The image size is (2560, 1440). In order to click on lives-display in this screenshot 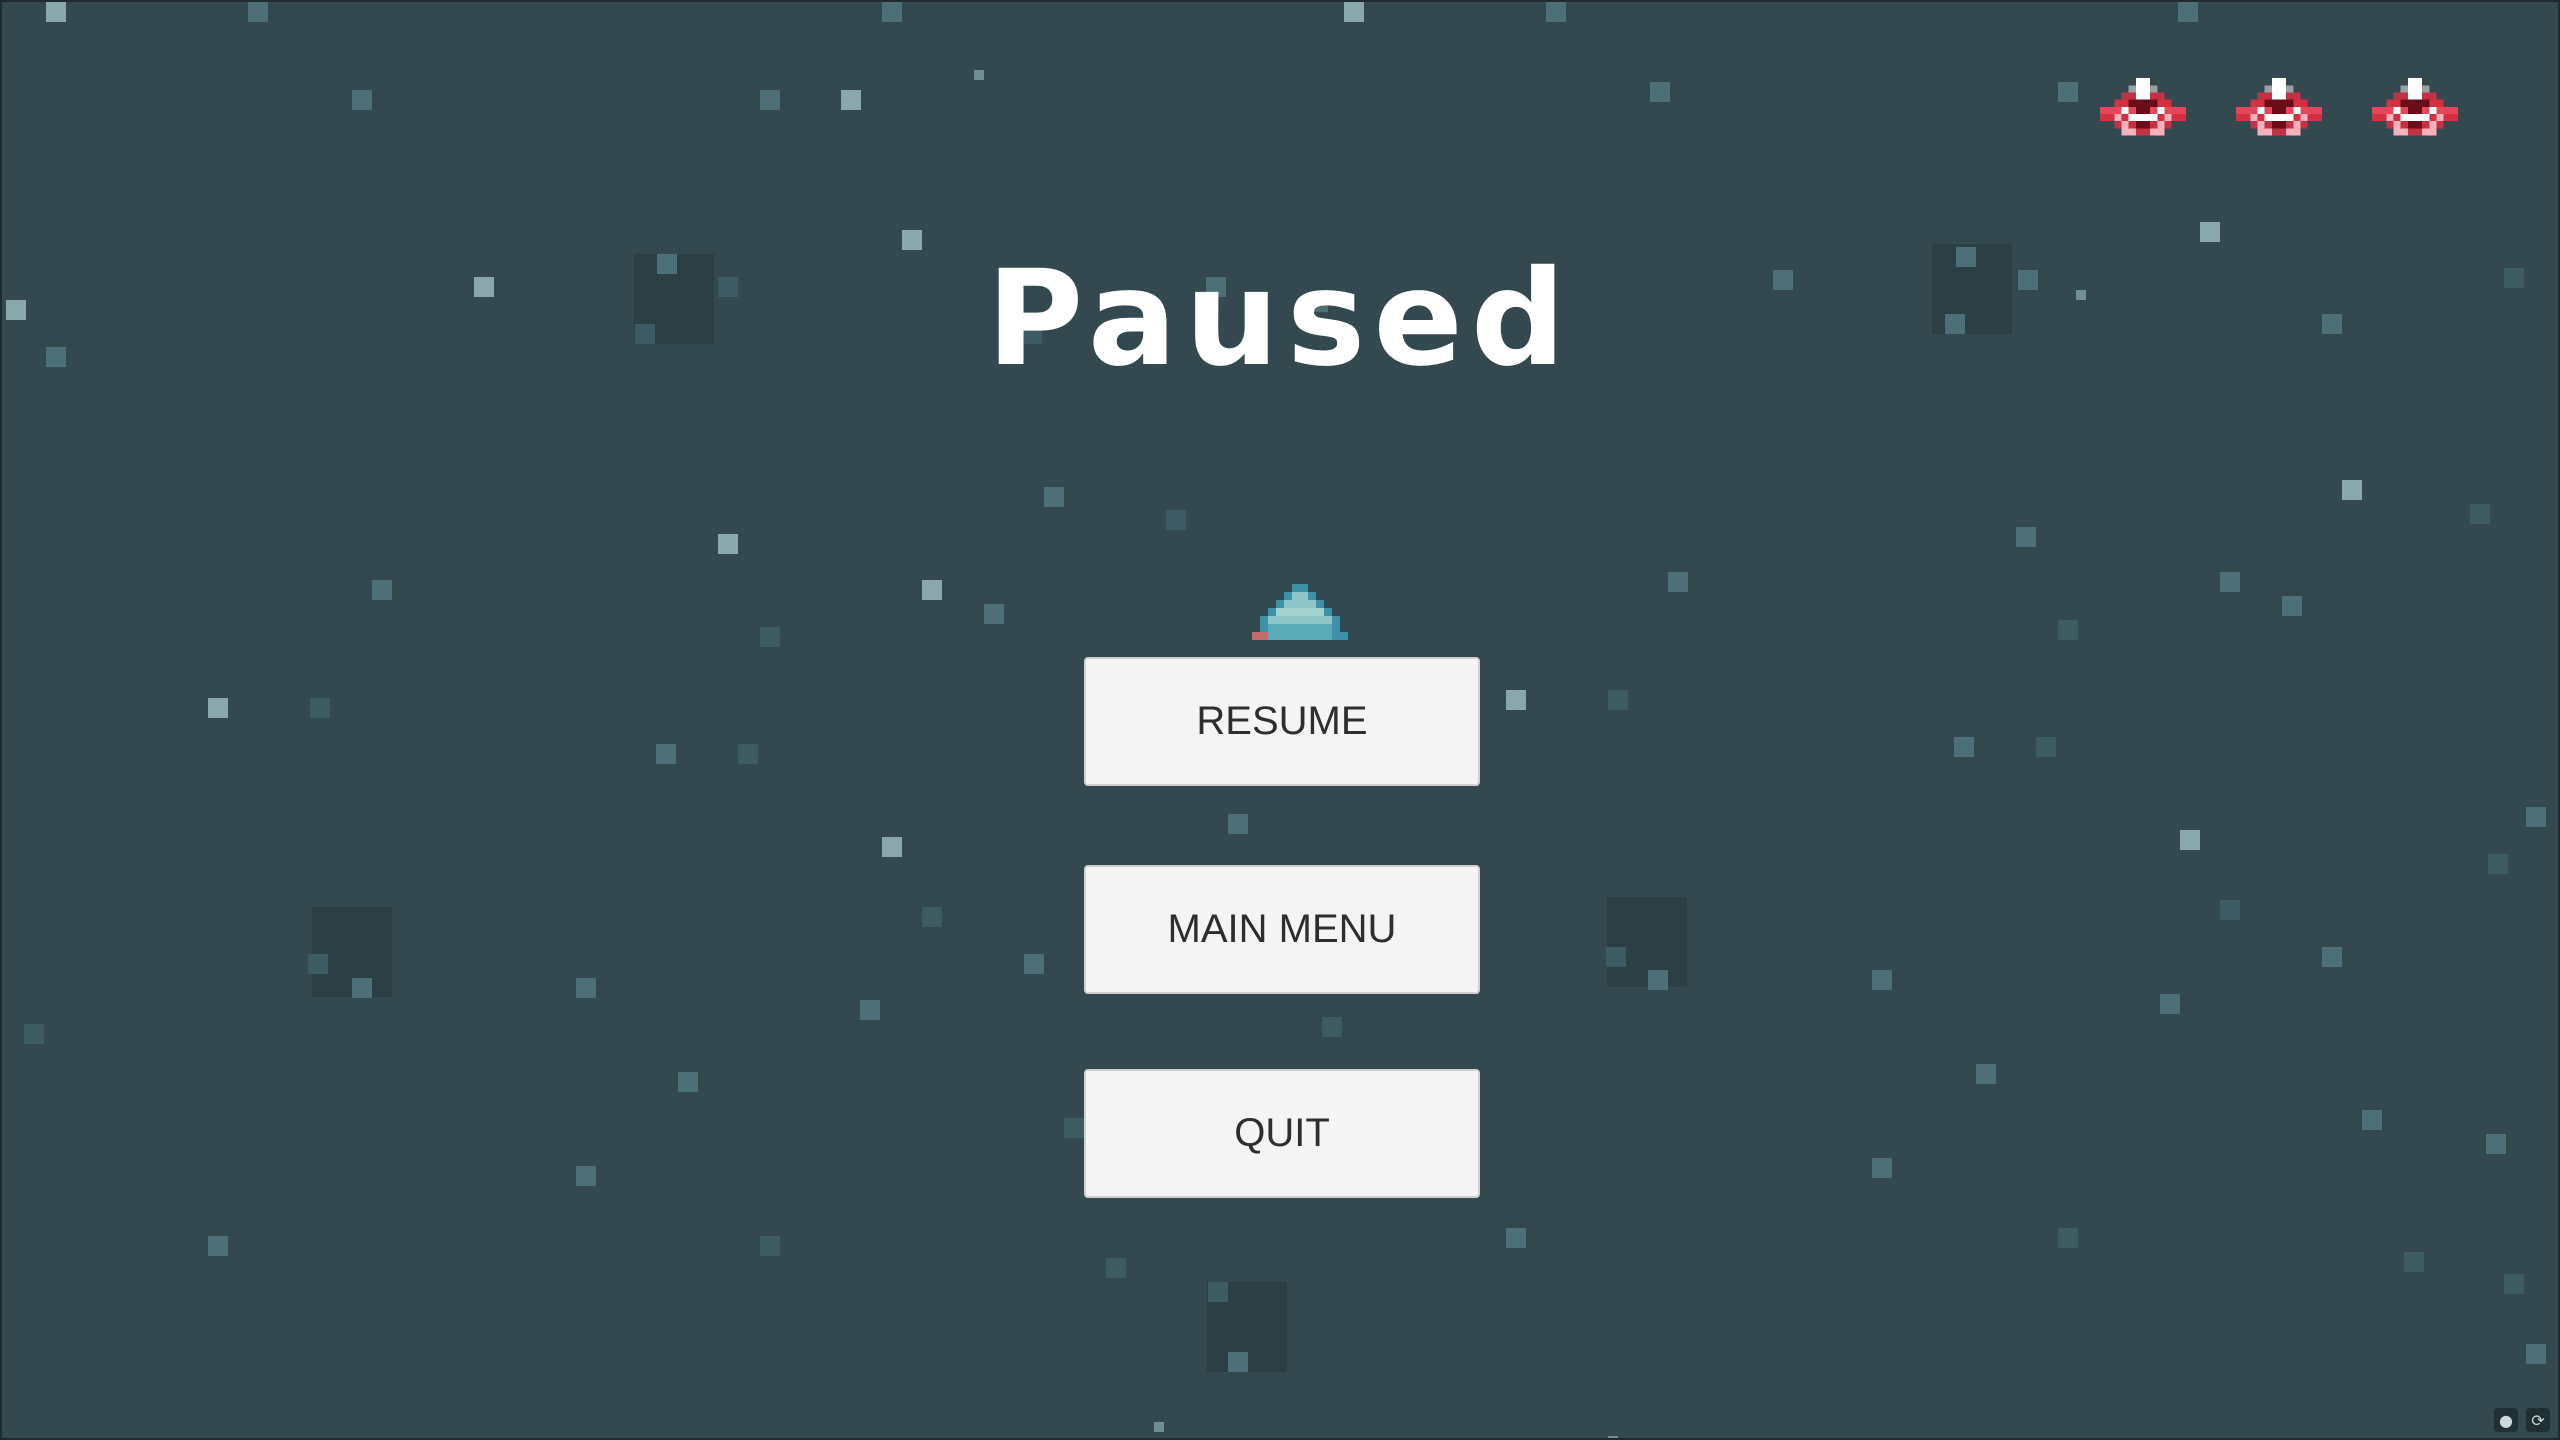, I will do `click(2279, 114)`.